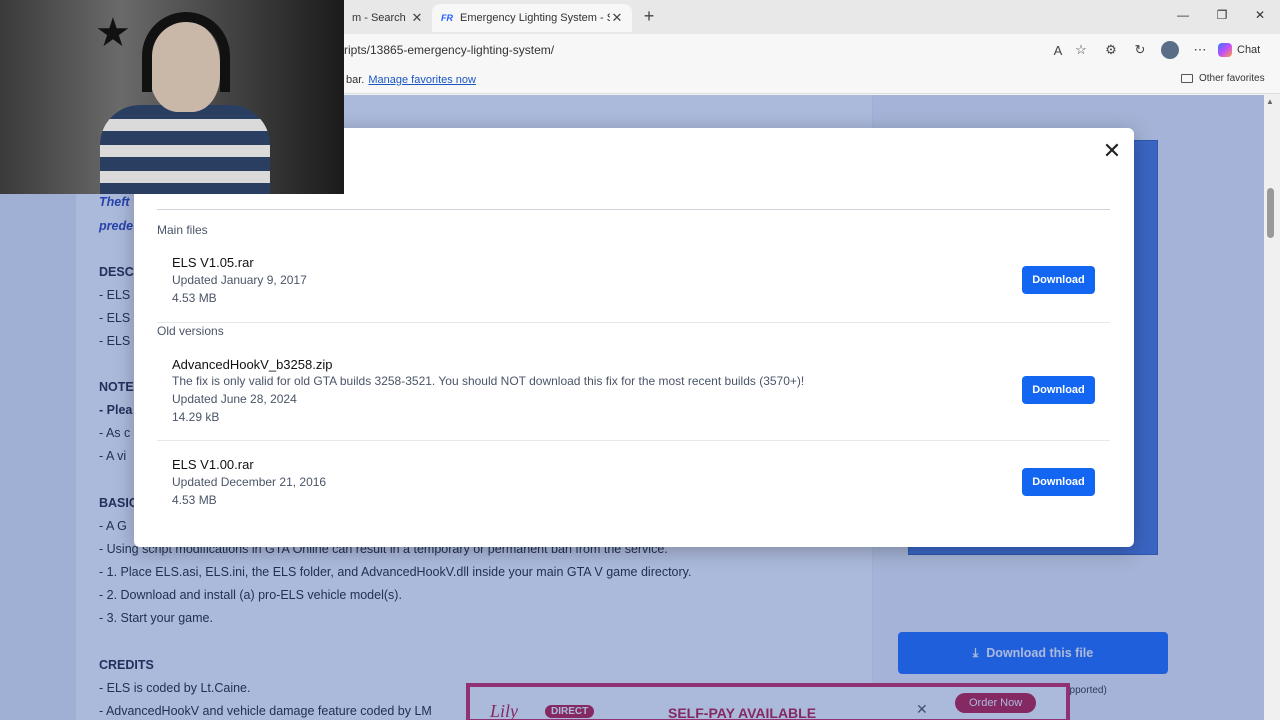 This screenshot has width=1280, height=720. I want to click on other-favorites-label: Other favorites, so click(1232, 78).